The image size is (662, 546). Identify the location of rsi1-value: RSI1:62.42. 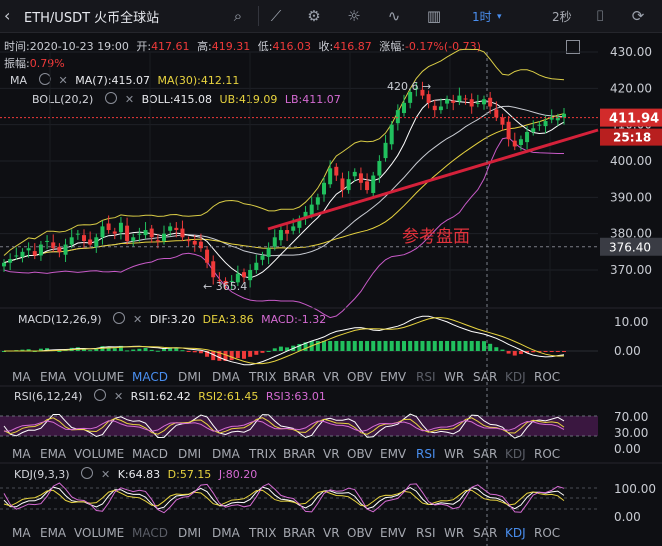
(160, 396).